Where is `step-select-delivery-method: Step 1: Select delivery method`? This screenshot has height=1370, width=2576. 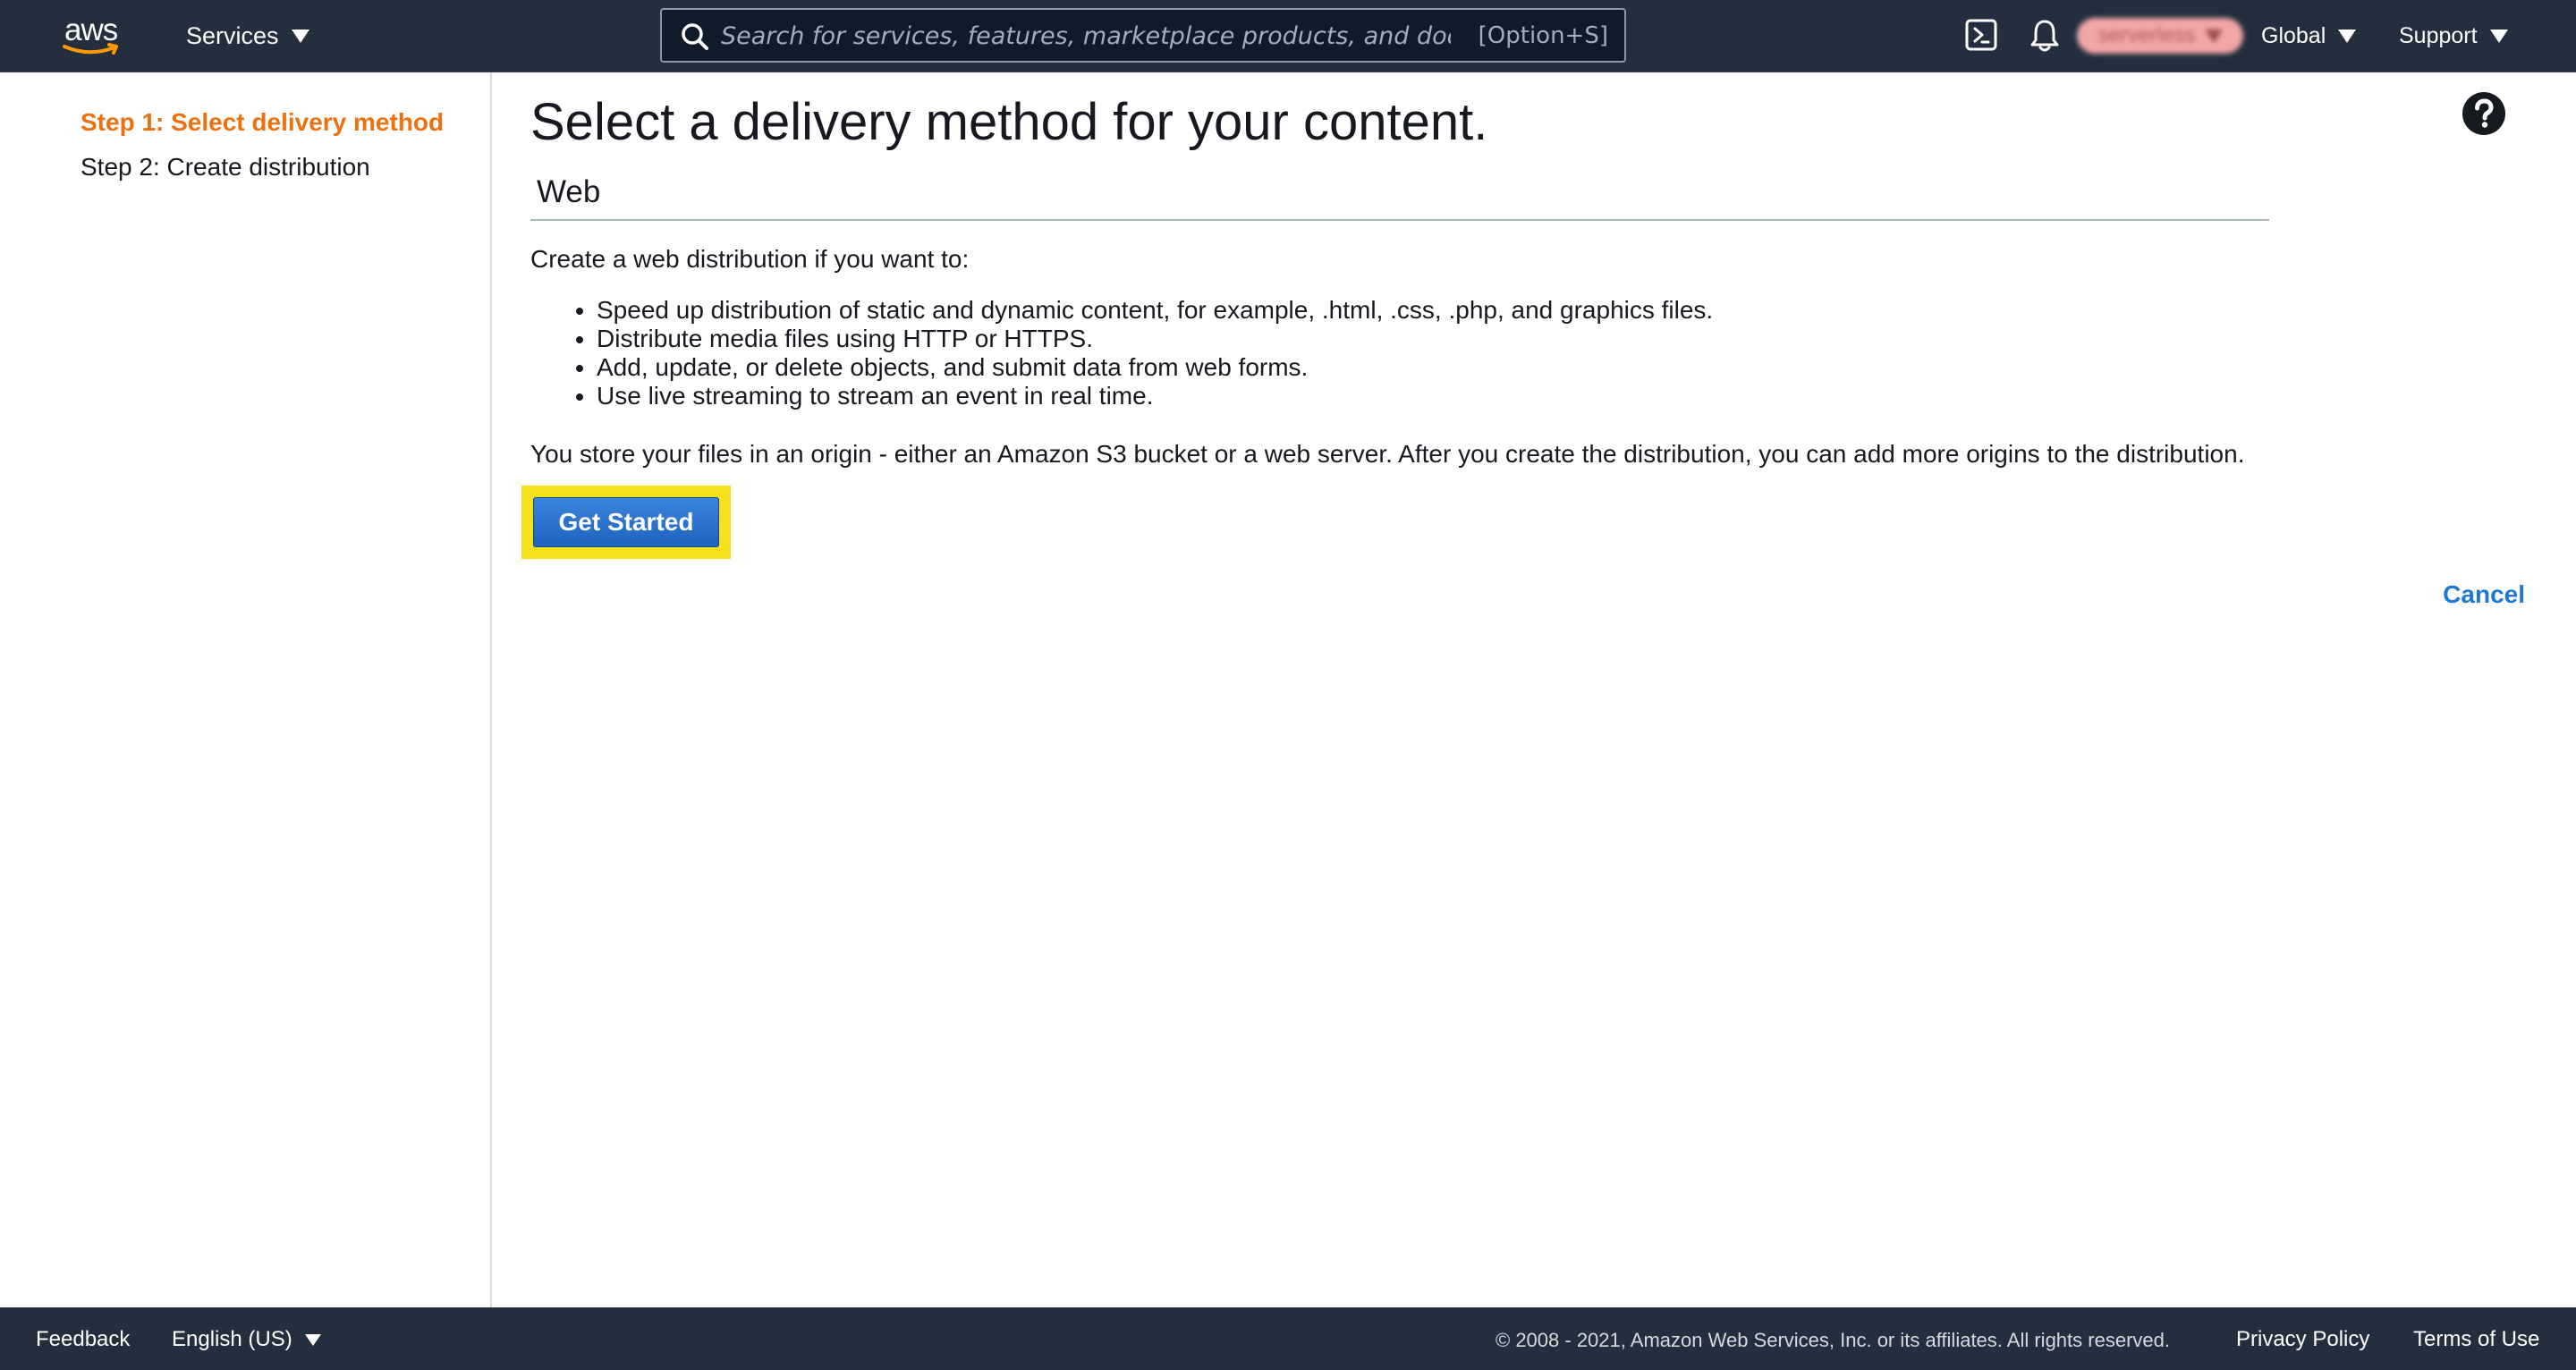
step-select-delivery-method: Step 1: Select delivery method is located at coordinates (262, 122).